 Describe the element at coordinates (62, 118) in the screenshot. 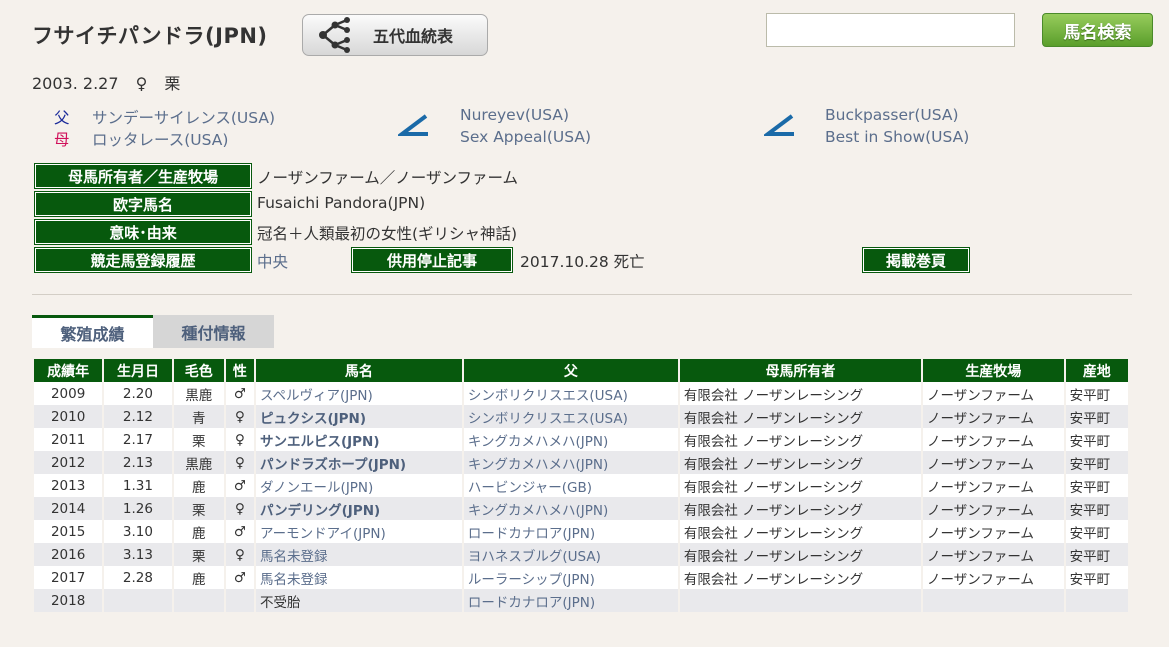

I see `sire-label: 父` at that location.